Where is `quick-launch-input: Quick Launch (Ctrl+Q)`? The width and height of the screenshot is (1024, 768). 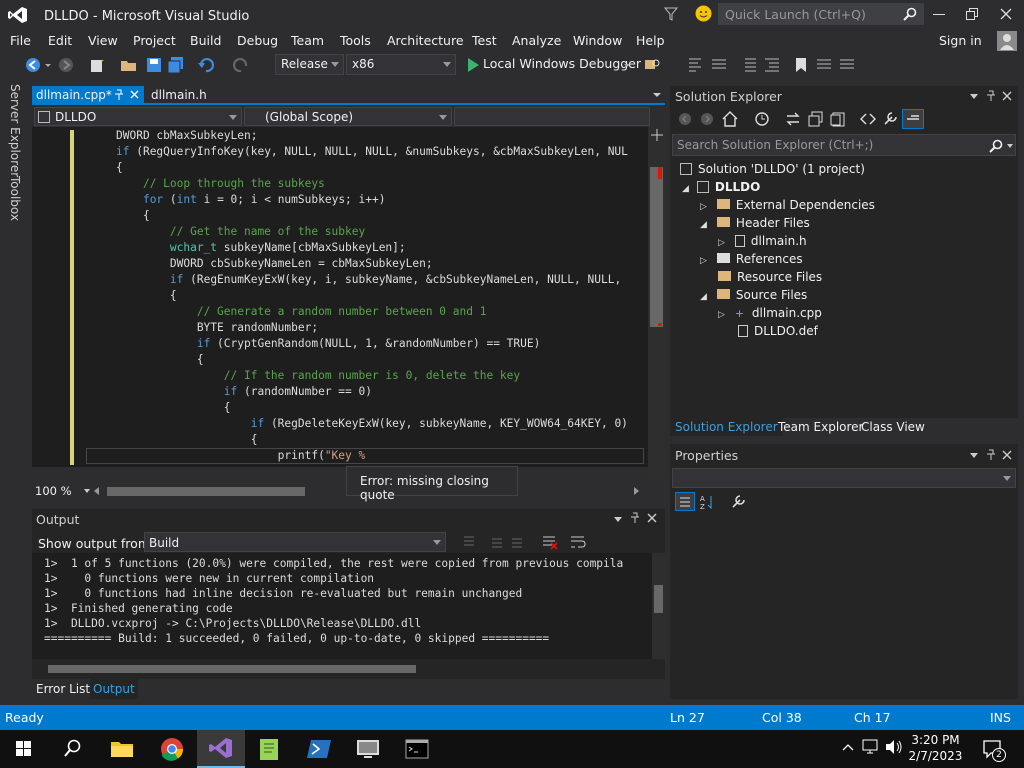
quick-launch-input: Quick Launch (Ctrl+Q) is located at coordinates (821, 14).